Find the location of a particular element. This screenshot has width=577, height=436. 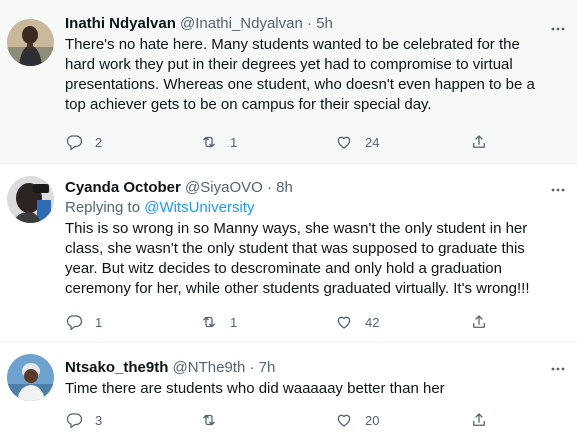

retweet-button is located at coordinates (215, 420).